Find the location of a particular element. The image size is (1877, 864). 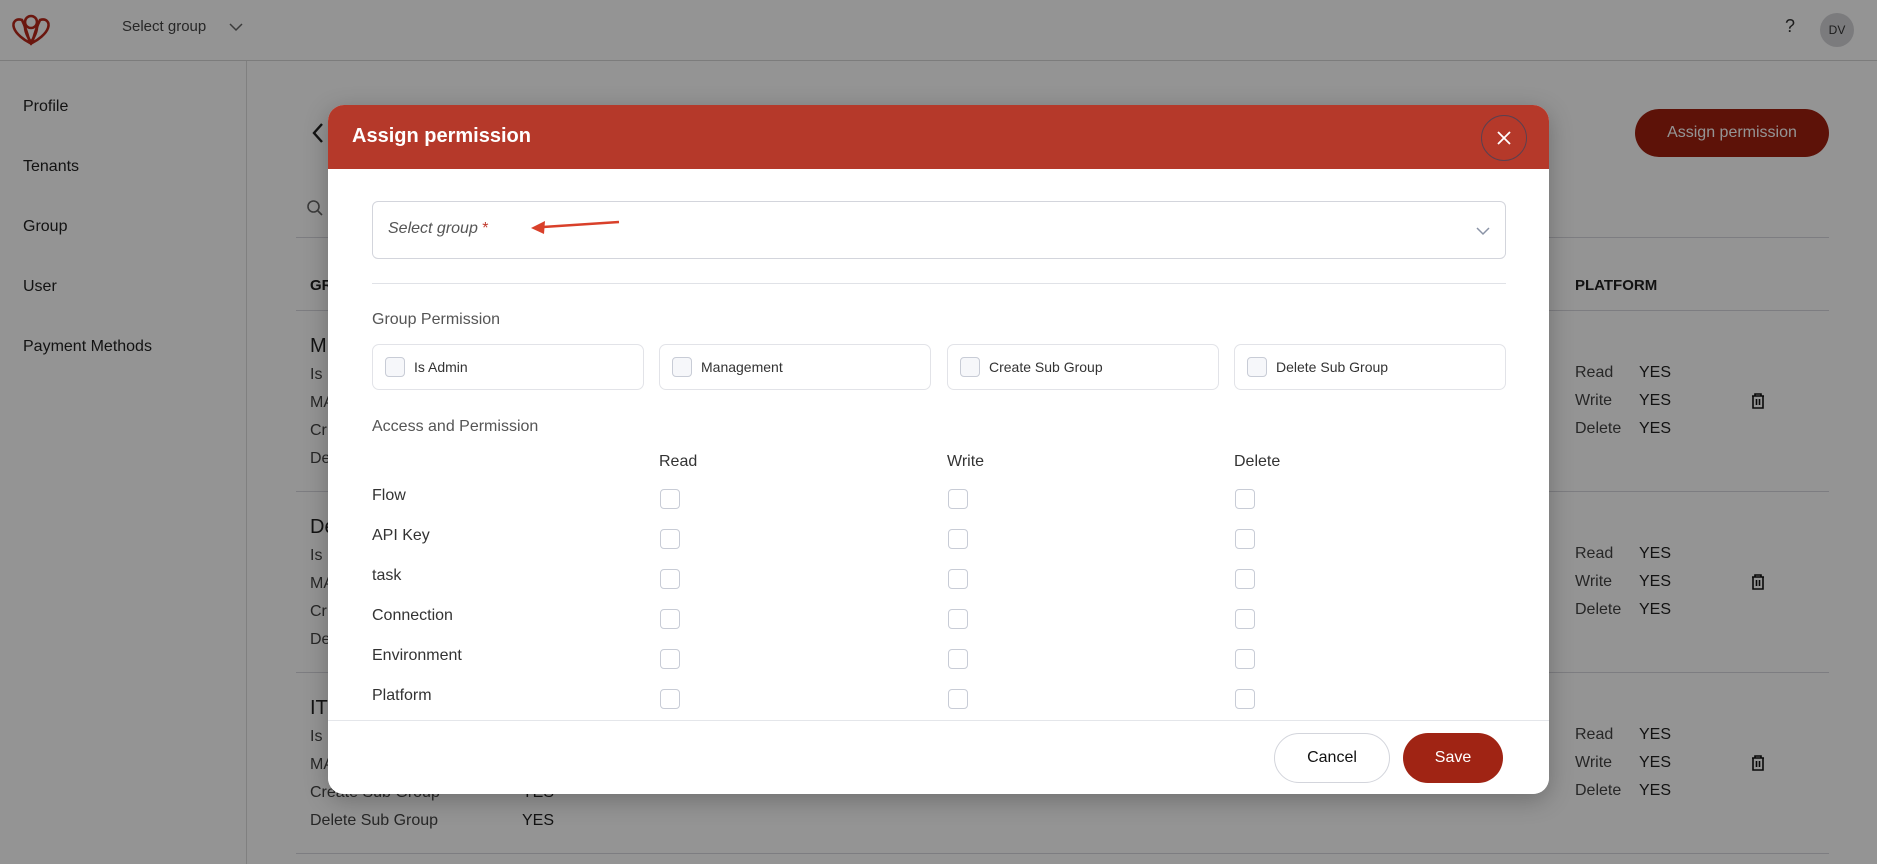

close-icon is located at coordinates (1504, 138).